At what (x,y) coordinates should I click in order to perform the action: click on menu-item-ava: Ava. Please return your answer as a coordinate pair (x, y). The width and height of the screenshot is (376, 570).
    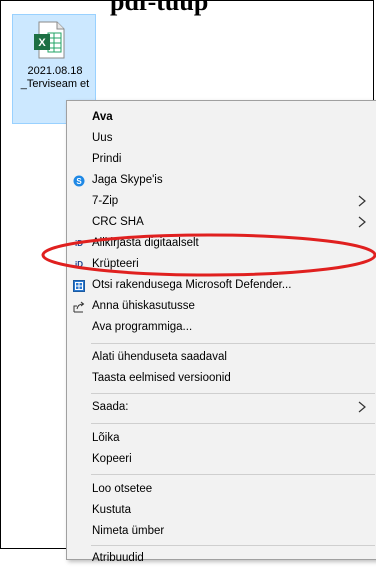
    Looking at the image, I should click on (221, 118).